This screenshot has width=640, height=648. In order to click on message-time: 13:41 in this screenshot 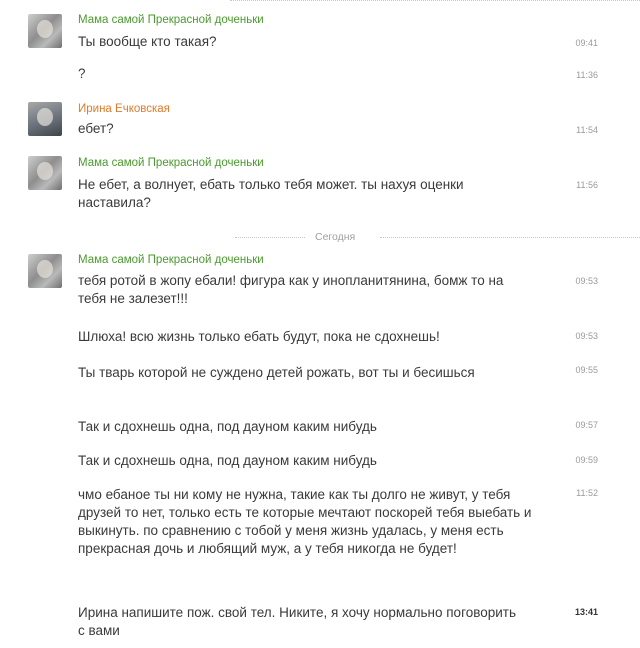, I will do `click(586, 612)`.